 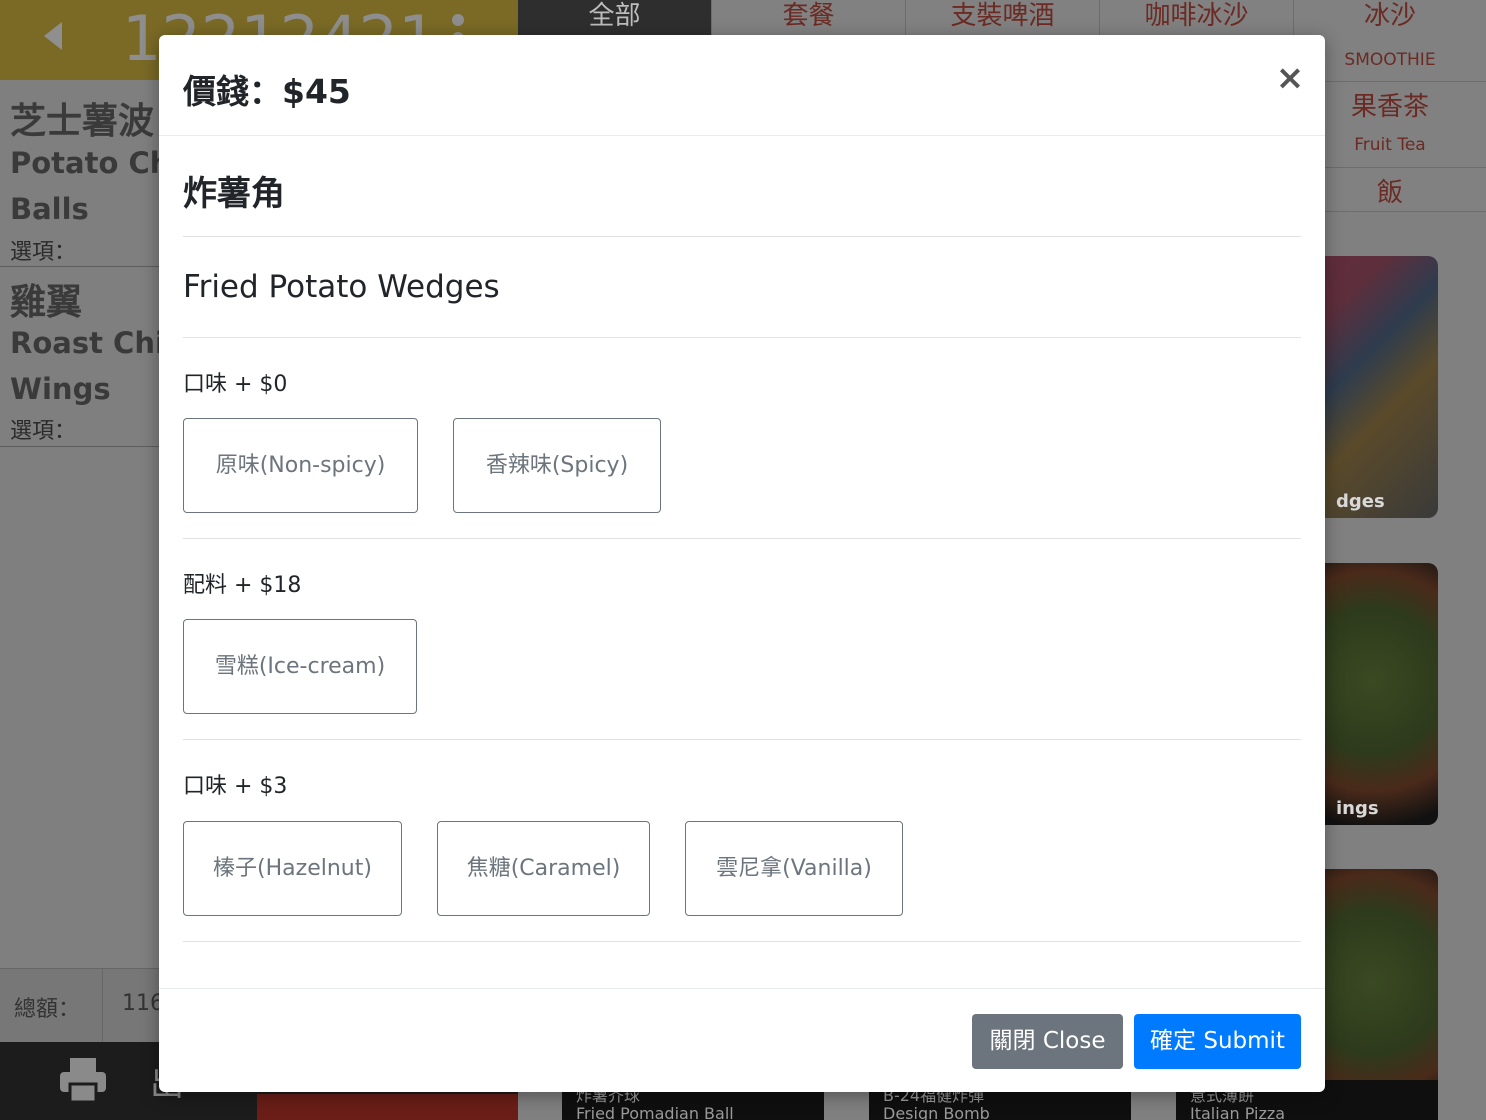 I want to click on modal-title-price: 價錢：$45, so click(x=267, y=91).